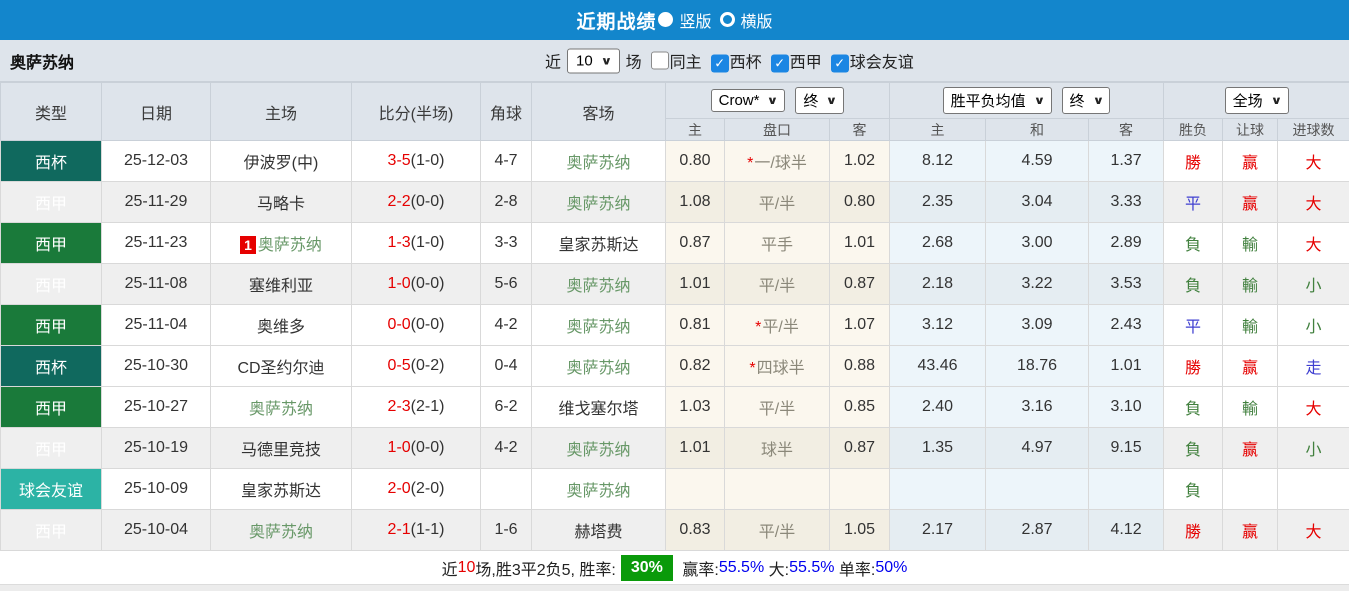 This screenshot has height=591, width=1349. Describe the element at coordinates (506, 530) in the screenshot. I see `corners-cell: 1-6` at that location.